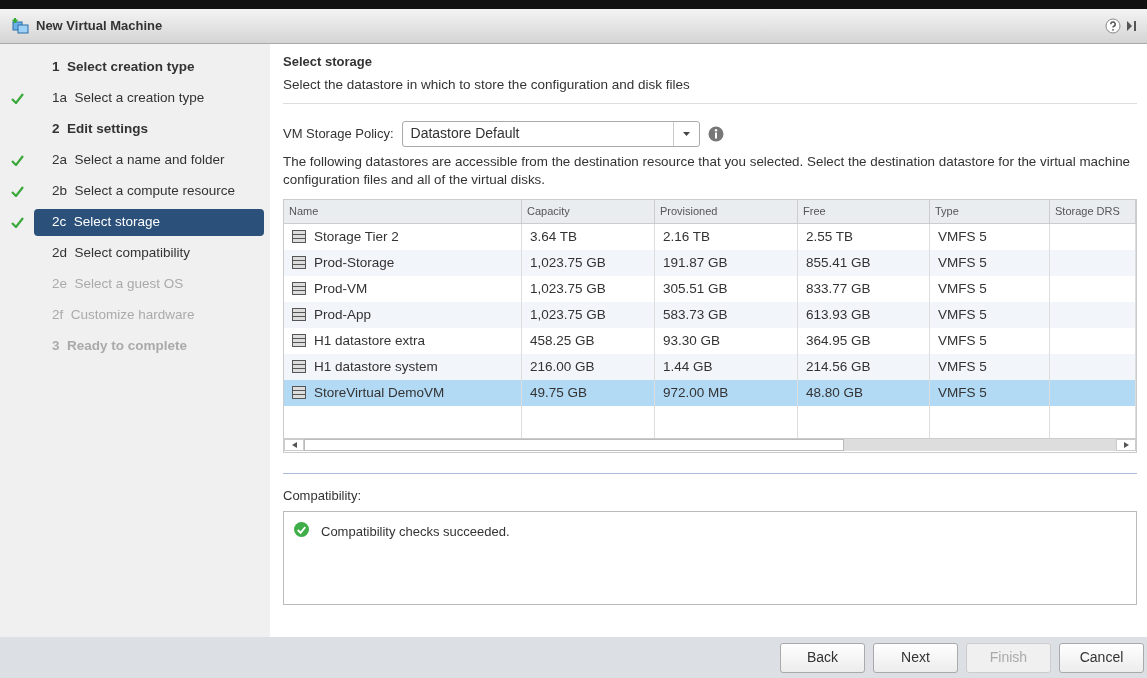 The width and height of the screenshot is (1147, 678). What do you see at coordinates (864, 236) in the screenshot?
I see `table-cell: 2.55 TB` at bounding box center [864, 236].